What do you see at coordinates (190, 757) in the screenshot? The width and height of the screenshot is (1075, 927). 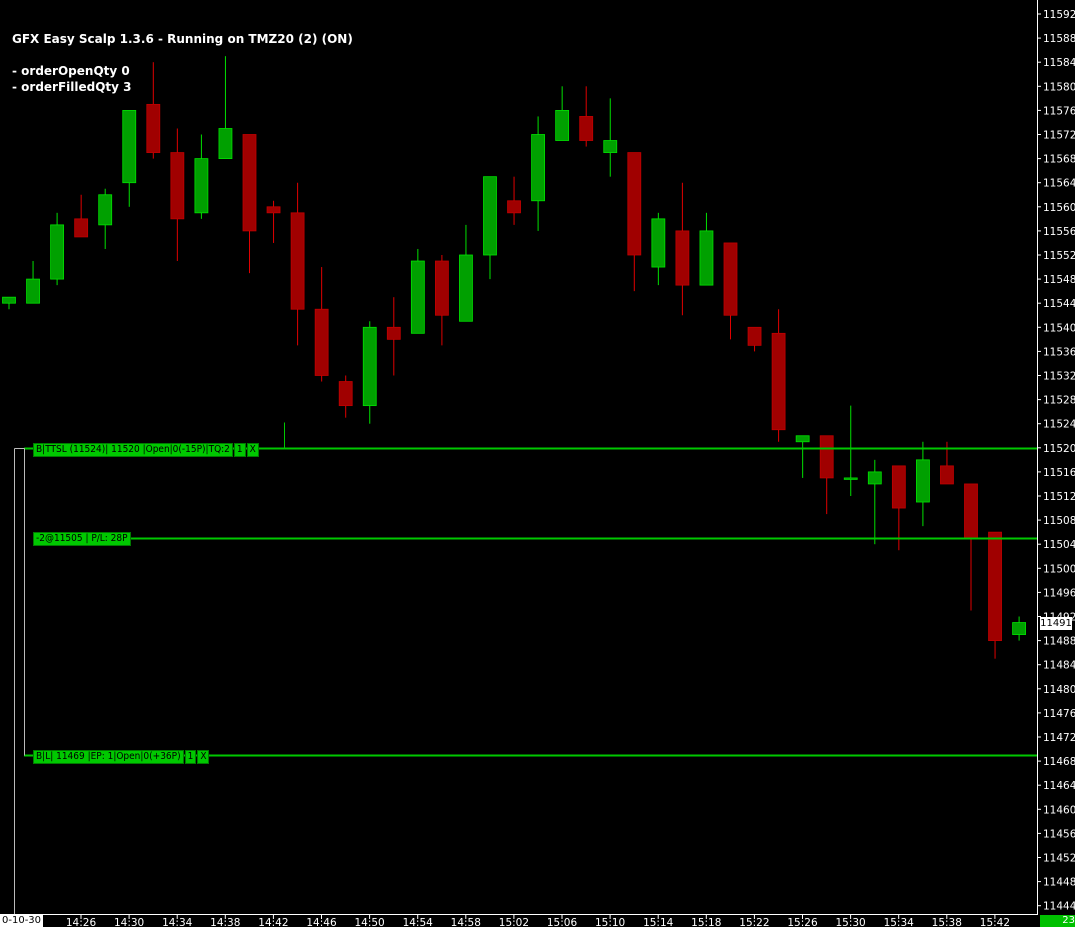 I see `limit-order-qty: 1` at bounding box center [190, 757].